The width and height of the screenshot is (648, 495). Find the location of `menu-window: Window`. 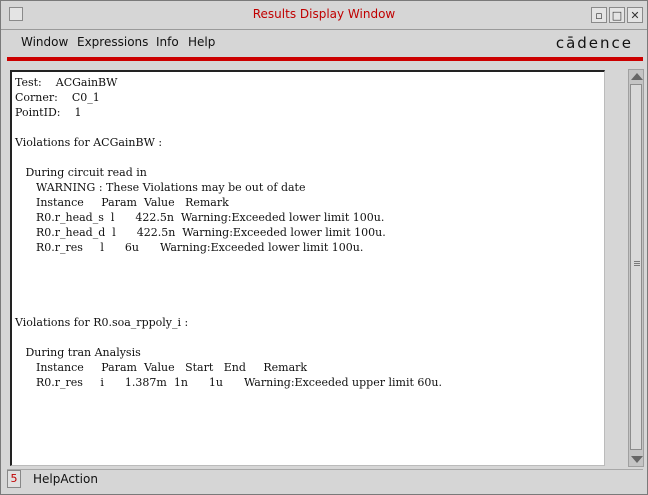

menu-window: Window is located at coordinates (44, 42).